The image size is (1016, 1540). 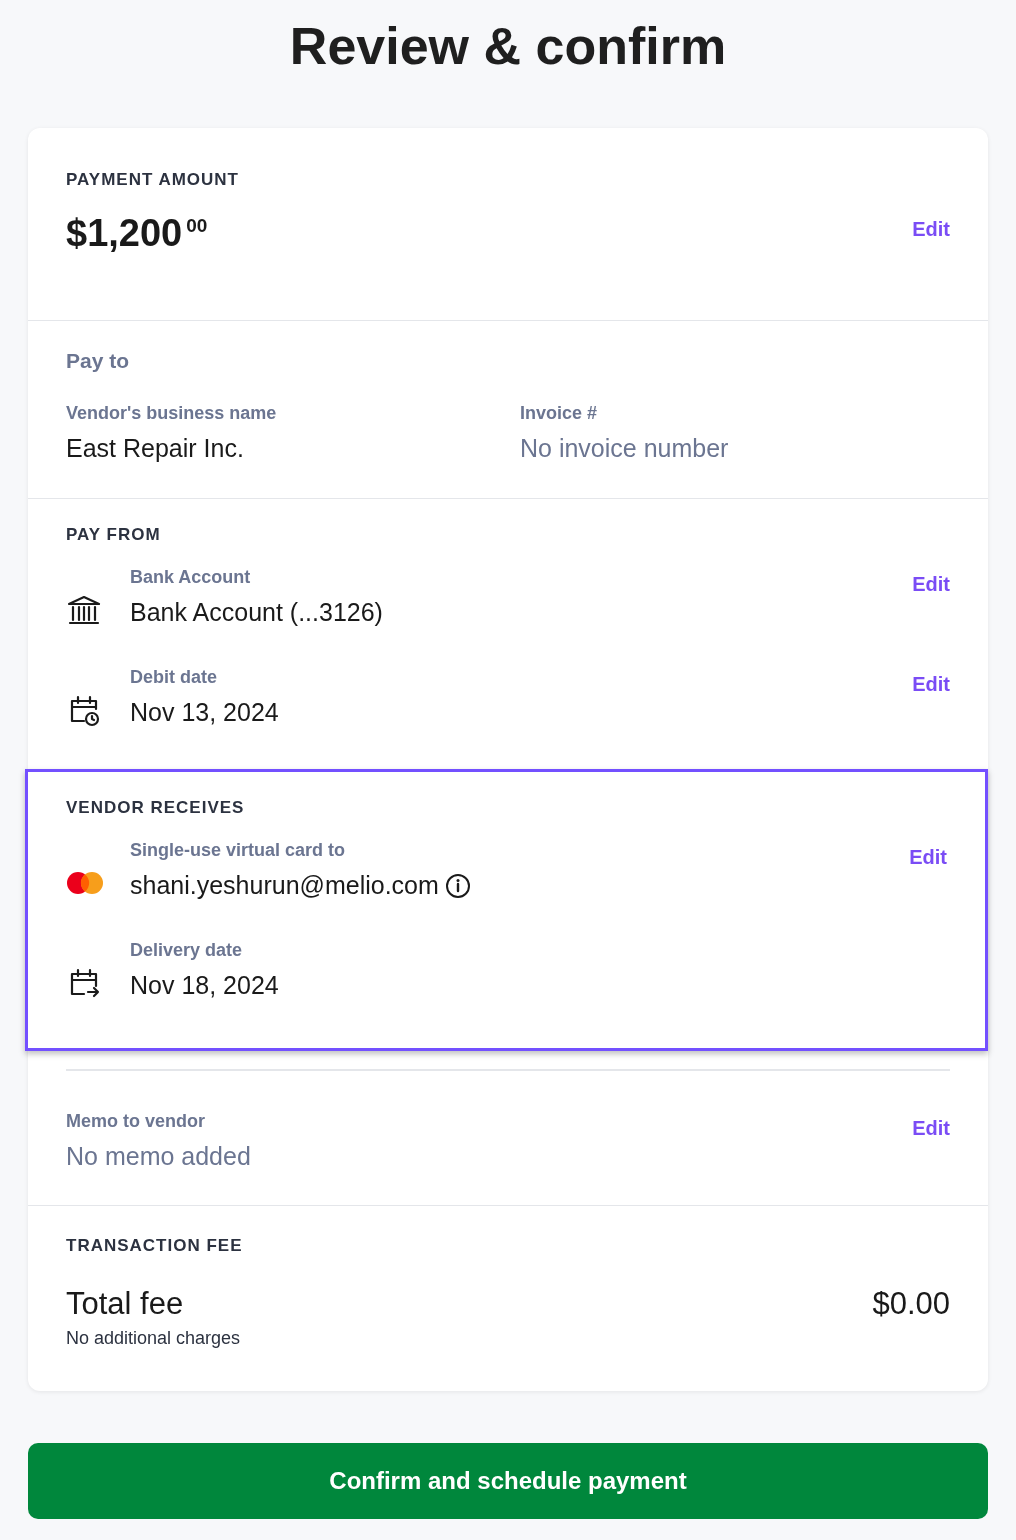 What do you see at coordinates (508, 46) in the screenshot?
I see `page-title: Review & confirm` at bounding box center [508, 46].